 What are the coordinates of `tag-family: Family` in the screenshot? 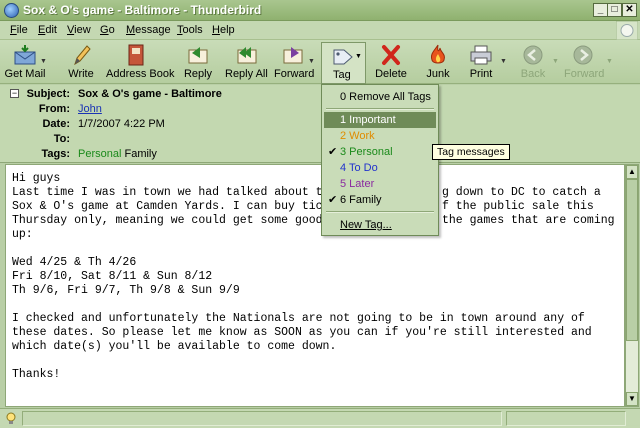 It's located at (140, 154).